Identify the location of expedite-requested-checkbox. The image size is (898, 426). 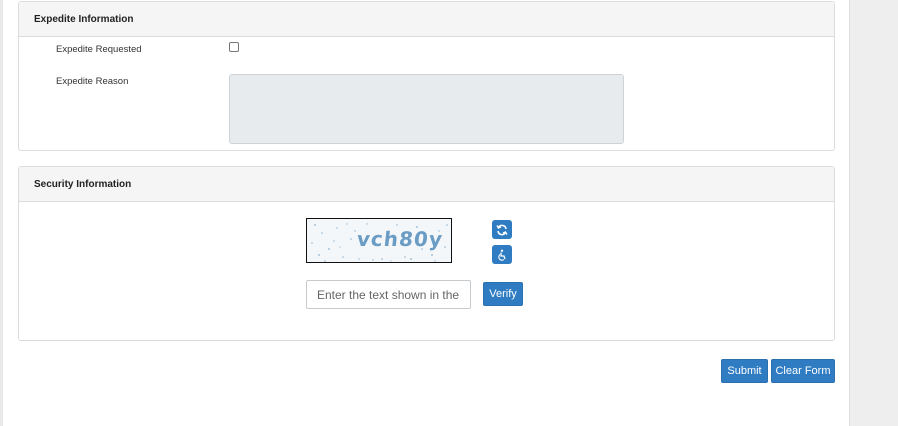
(234, 47).